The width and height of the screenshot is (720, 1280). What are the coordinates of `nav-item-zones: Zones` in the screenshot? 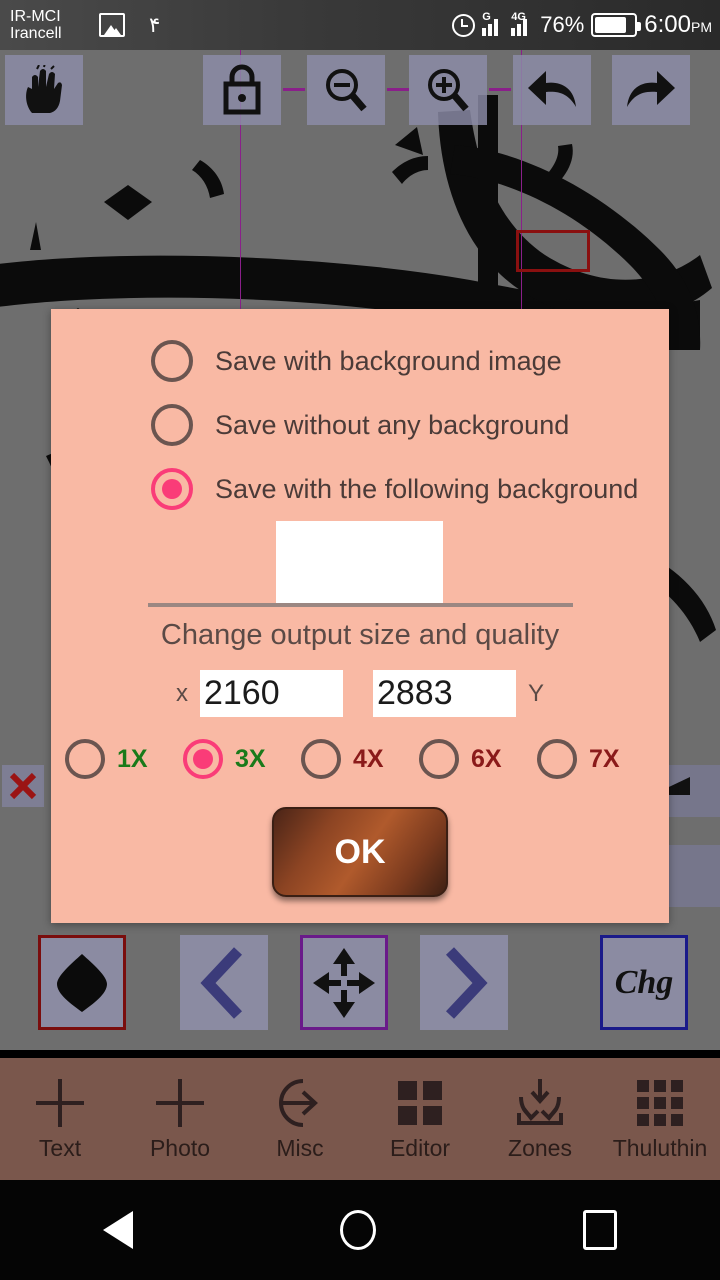 It's located at (540, 1119).